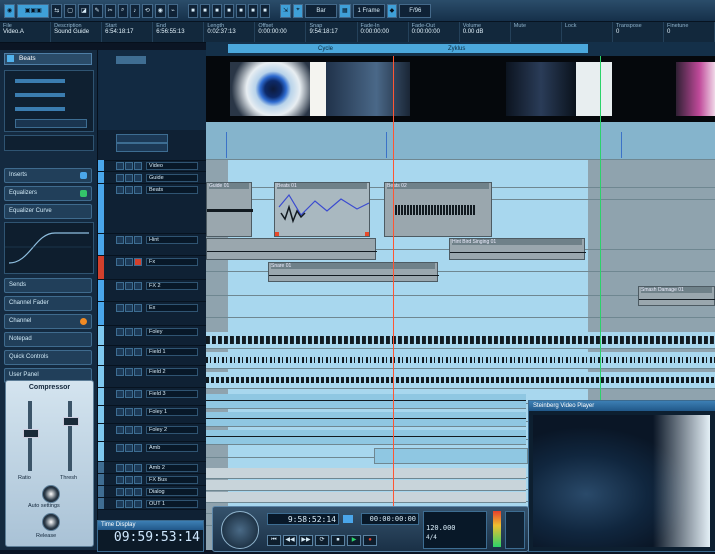  I want to click on track-header: Amb, so click(152, 452).